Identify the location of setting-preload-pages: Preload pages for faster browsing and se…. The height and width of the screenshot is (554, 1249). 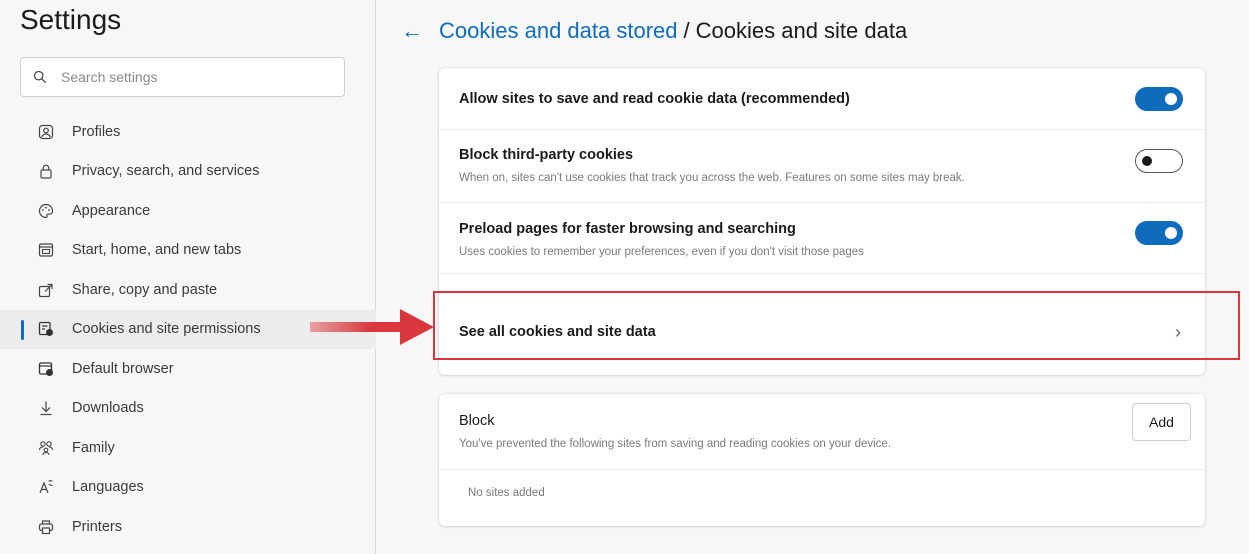
(822, 238).